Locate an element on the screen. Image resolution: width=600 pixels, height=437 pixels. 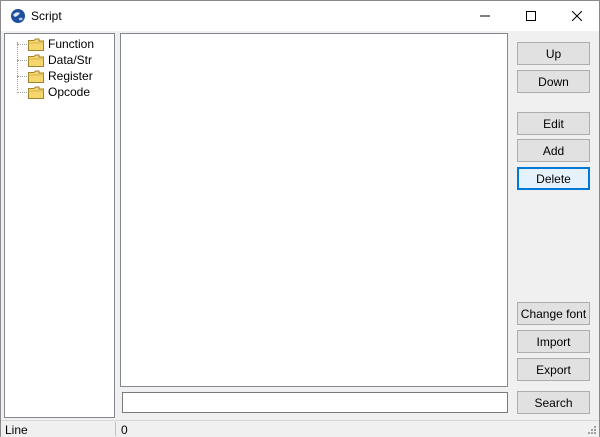
edit-button: Edit is located at coordinates (553, 123).